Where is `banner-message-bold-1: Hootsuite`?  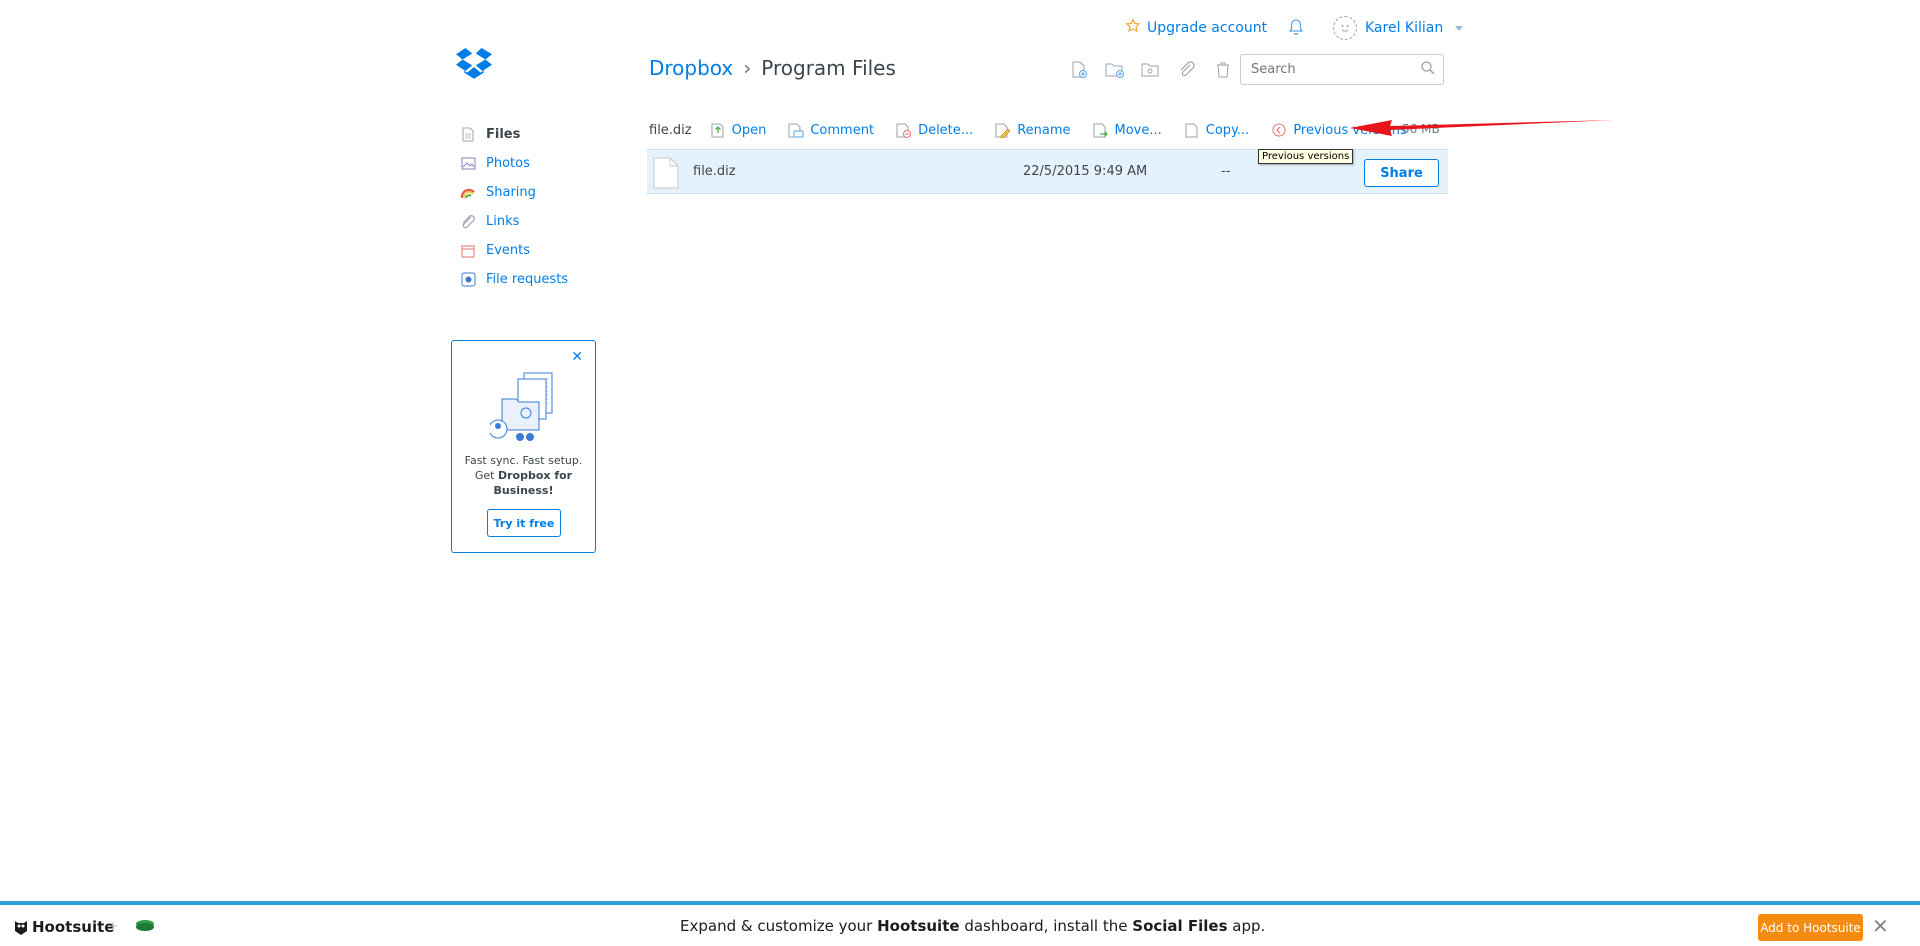 banner-message-bold-1: Hootsuite is located at coordinates (918, 926).